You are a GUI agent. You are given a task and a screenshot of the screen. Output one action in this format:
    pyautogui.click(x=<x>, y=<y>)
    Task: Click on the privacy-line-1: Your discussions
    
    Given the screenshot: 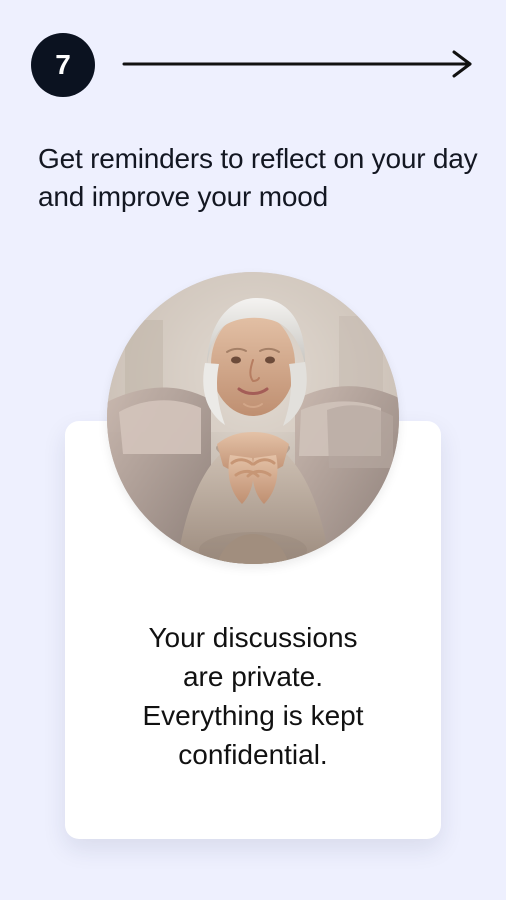 What is the action you would take?
    pyautogui.click(x=253, y=637)
    